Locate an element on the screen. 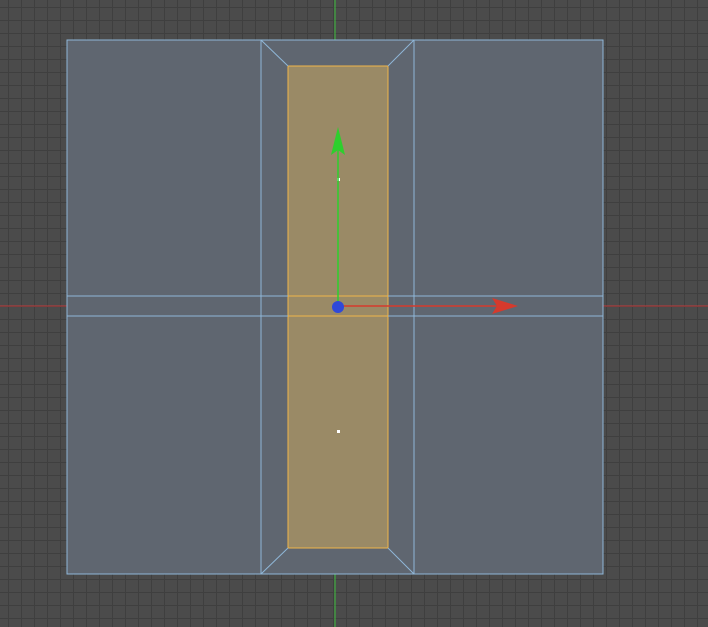  face-center-dot-lower is located at coordinates (338, 431).